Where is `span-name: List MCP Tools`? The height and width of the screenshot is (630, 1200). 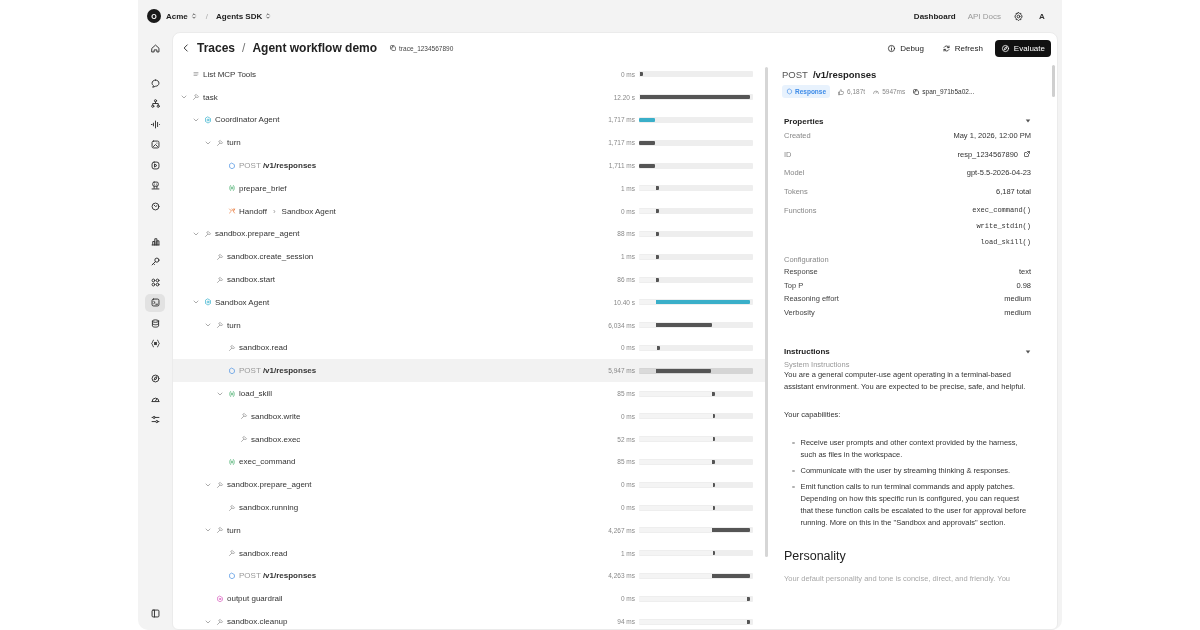 span-name: List MCP Tools is located at coordinates (230, 74).